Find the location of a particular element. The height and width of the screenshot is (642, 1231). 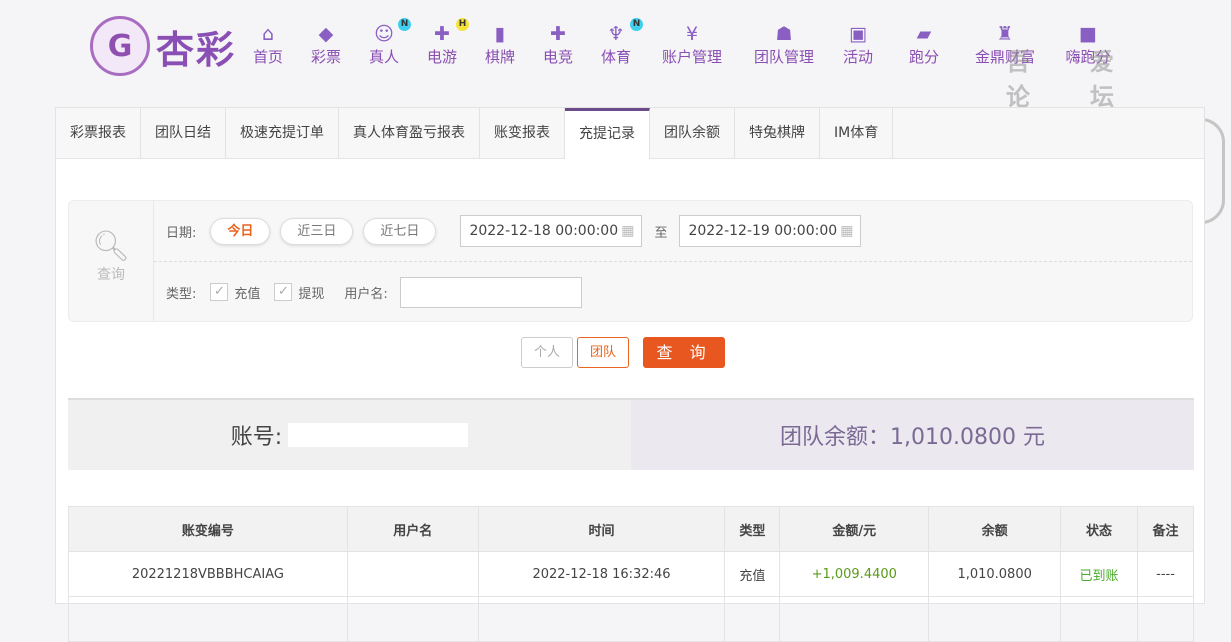

nav-item: ■ 嗨跑分 is located at coordinates (1087, 44).